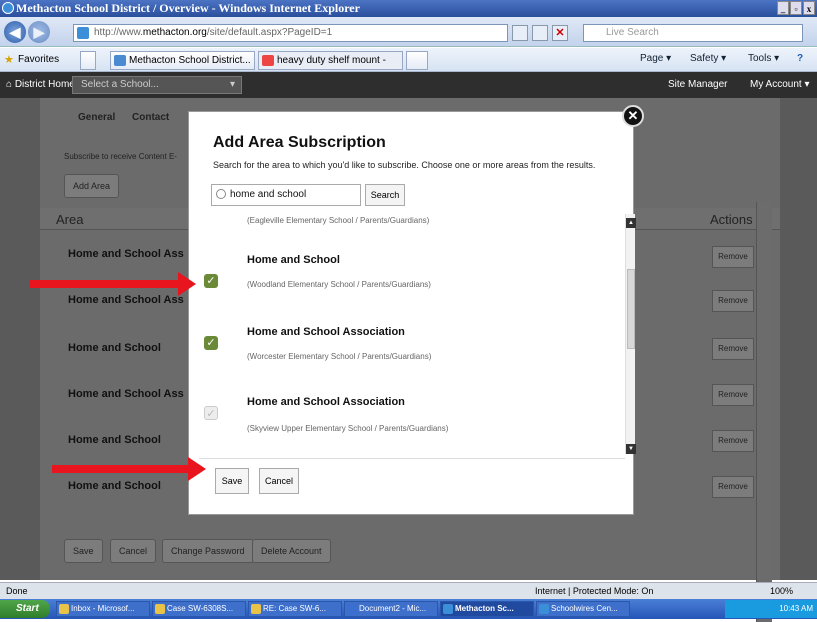 The width and height of the screenshot is (817, 622). What do you see at coordinates (291, 551) in the screenshot?
I see `delete-account-button: Delete Account` at bounding box center [291, 551].